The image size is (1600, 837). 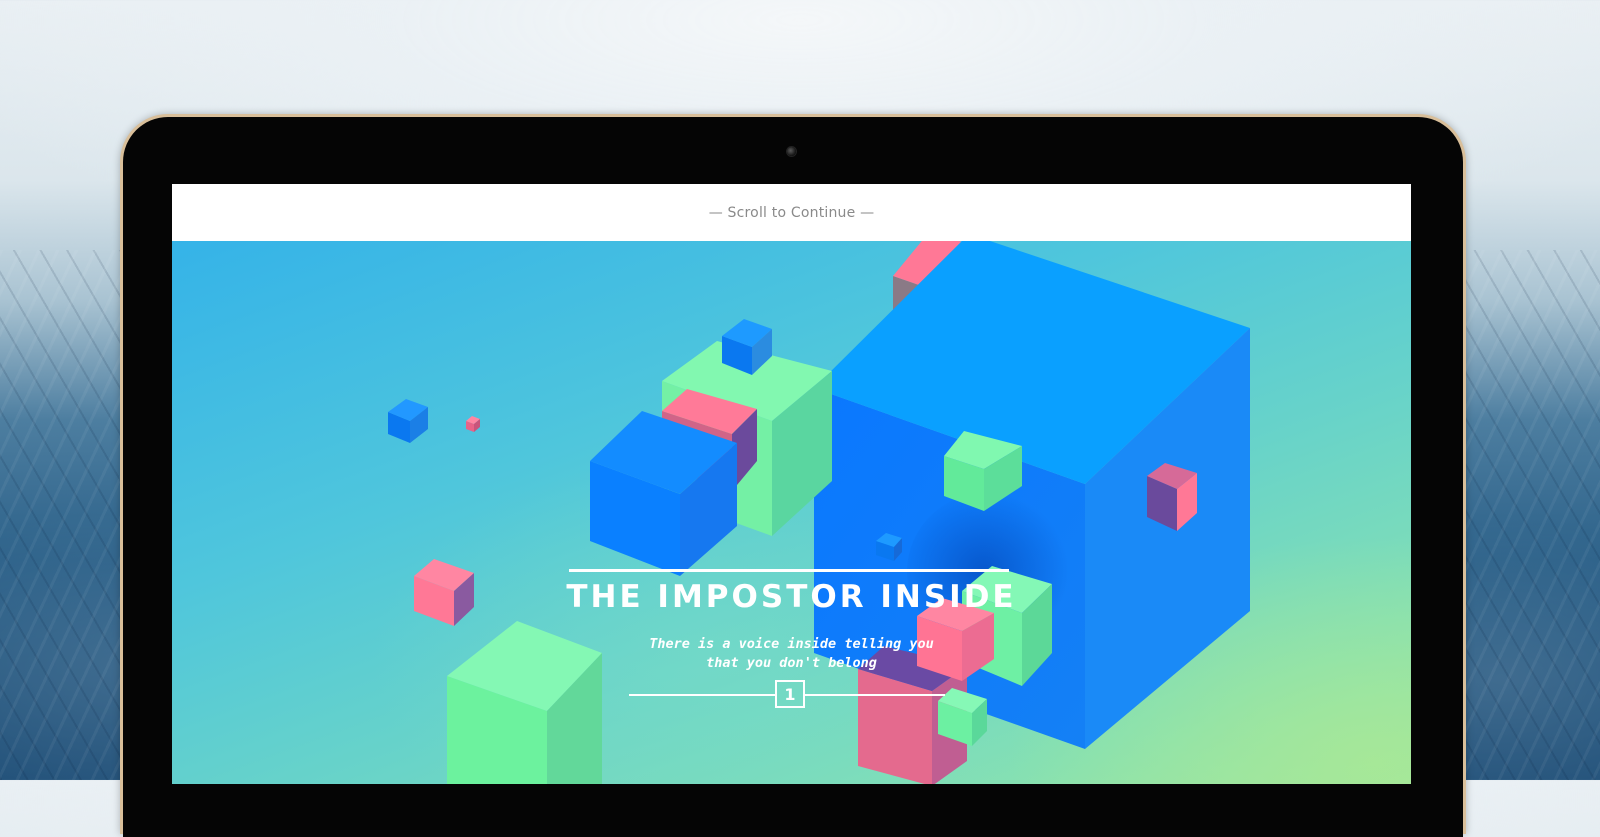 What do you see at coordinates (789, 570) in the screenshot?
I see `title-divider` at bounding box center [789, 570].